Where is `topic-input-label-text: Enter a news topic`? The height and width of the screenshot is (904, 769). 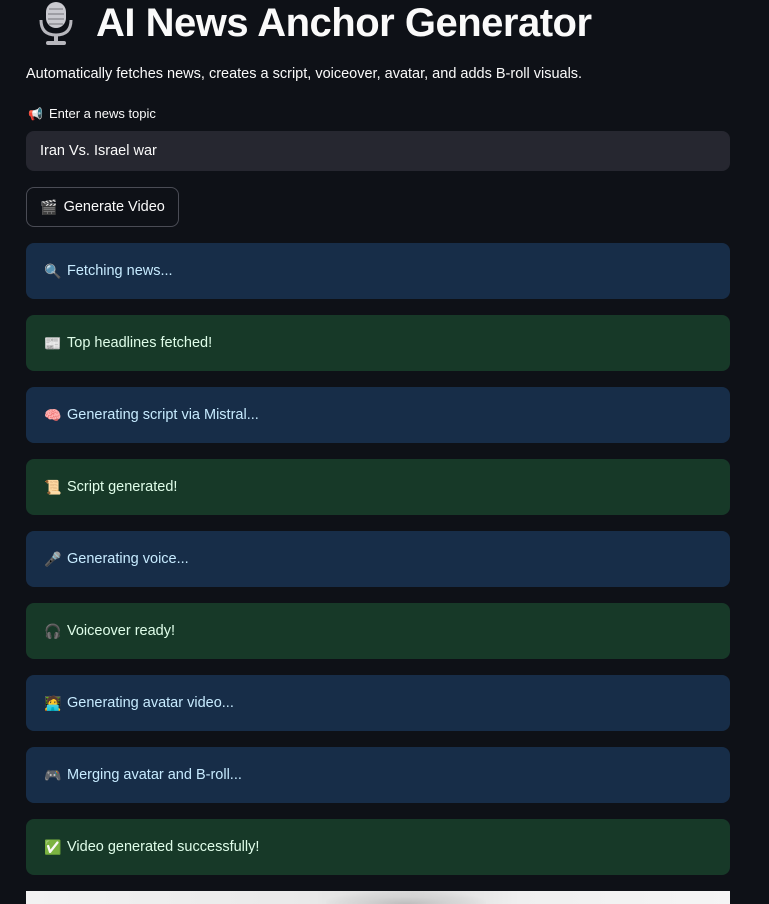
topic-input-label-text: Enter a news topic is located at coordinates (102, 113).